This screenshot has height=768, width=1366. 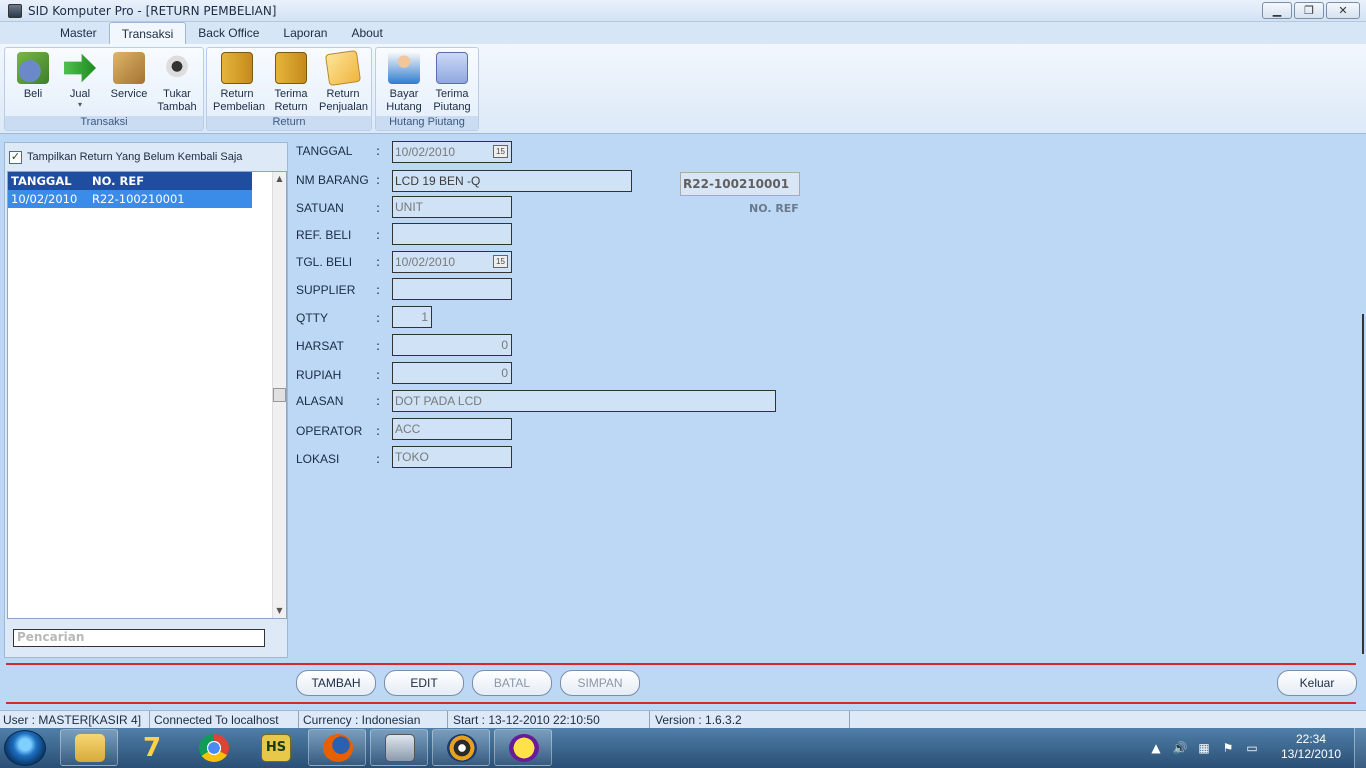 I want to click on qtty-field: 1, so click(x=412, y=317).